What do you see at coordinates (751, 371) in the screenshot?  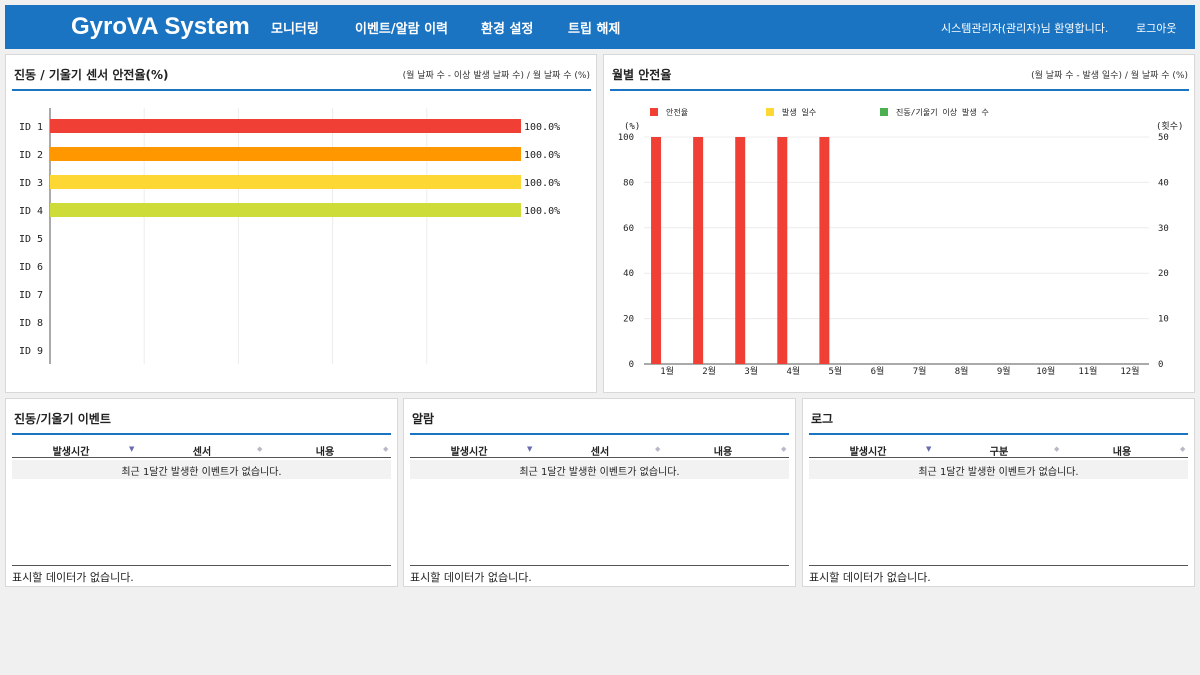 I see `month-label: 3월` at bounding box center [751, 371].